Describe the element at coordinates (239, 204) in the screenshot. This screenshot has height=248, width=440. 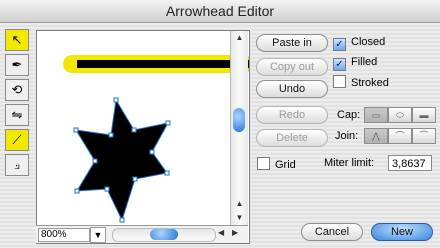
I see `scroll-up-bottom-icon: ▲` at that location.